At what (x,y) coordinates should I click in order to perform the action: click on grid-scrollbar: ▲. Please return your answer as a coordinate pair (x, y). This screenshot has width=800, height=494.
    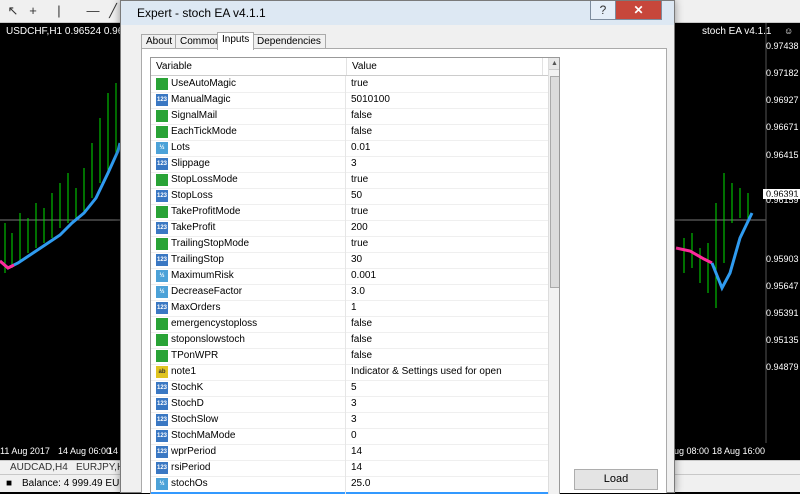
    Looking at the image, I should click on (553, 276).